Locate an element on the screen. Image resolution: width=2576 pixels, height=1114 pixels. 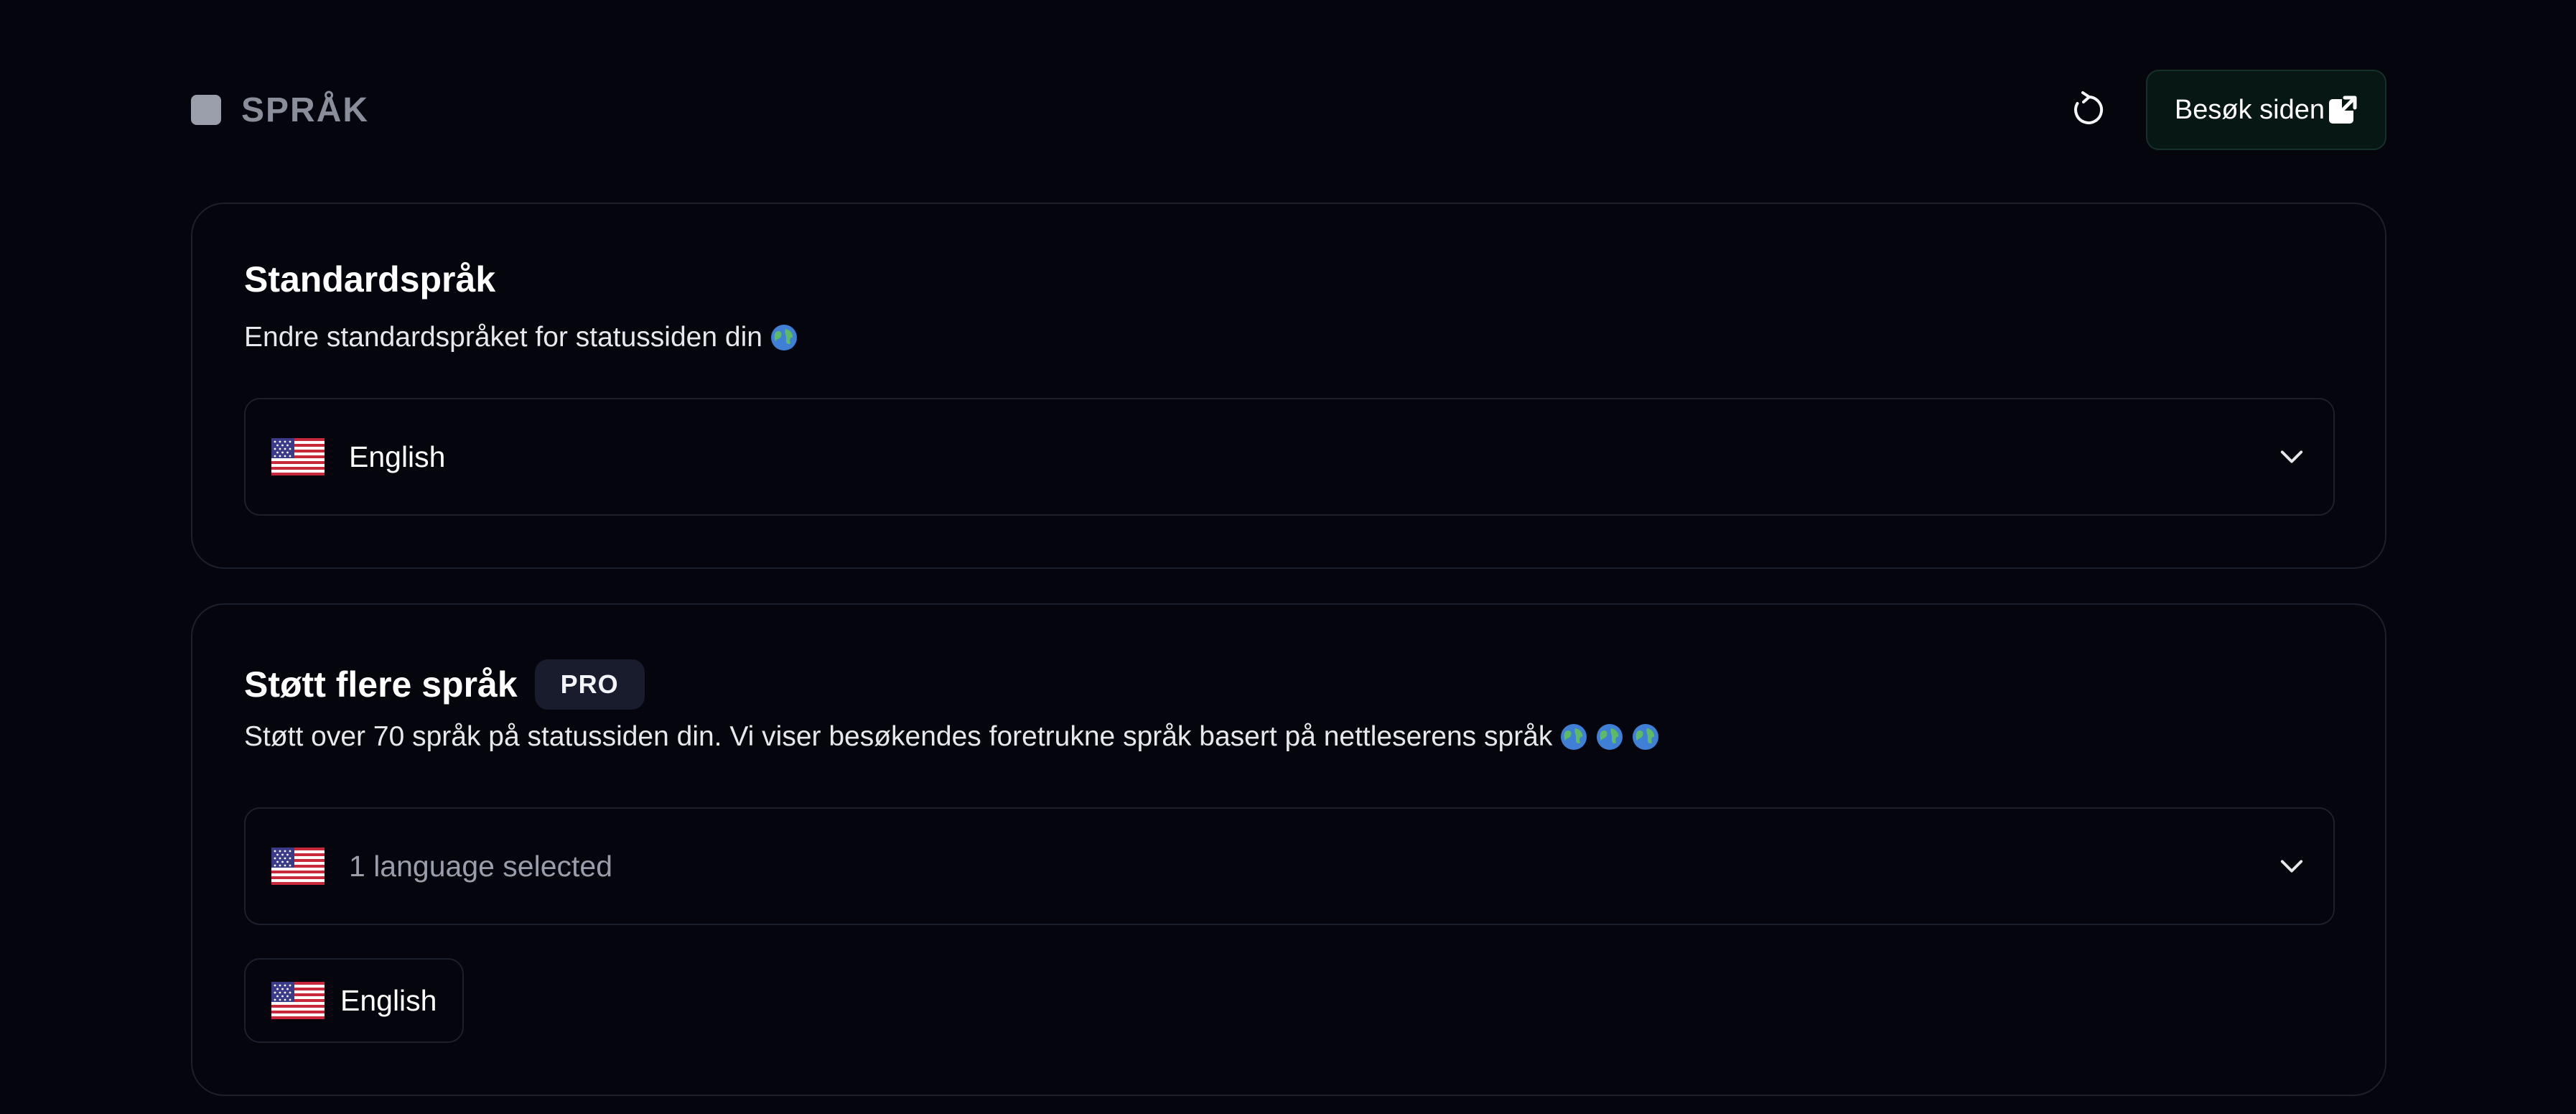
multi-language-selector-text: 1 language selected is located at coordinates (481, 866).